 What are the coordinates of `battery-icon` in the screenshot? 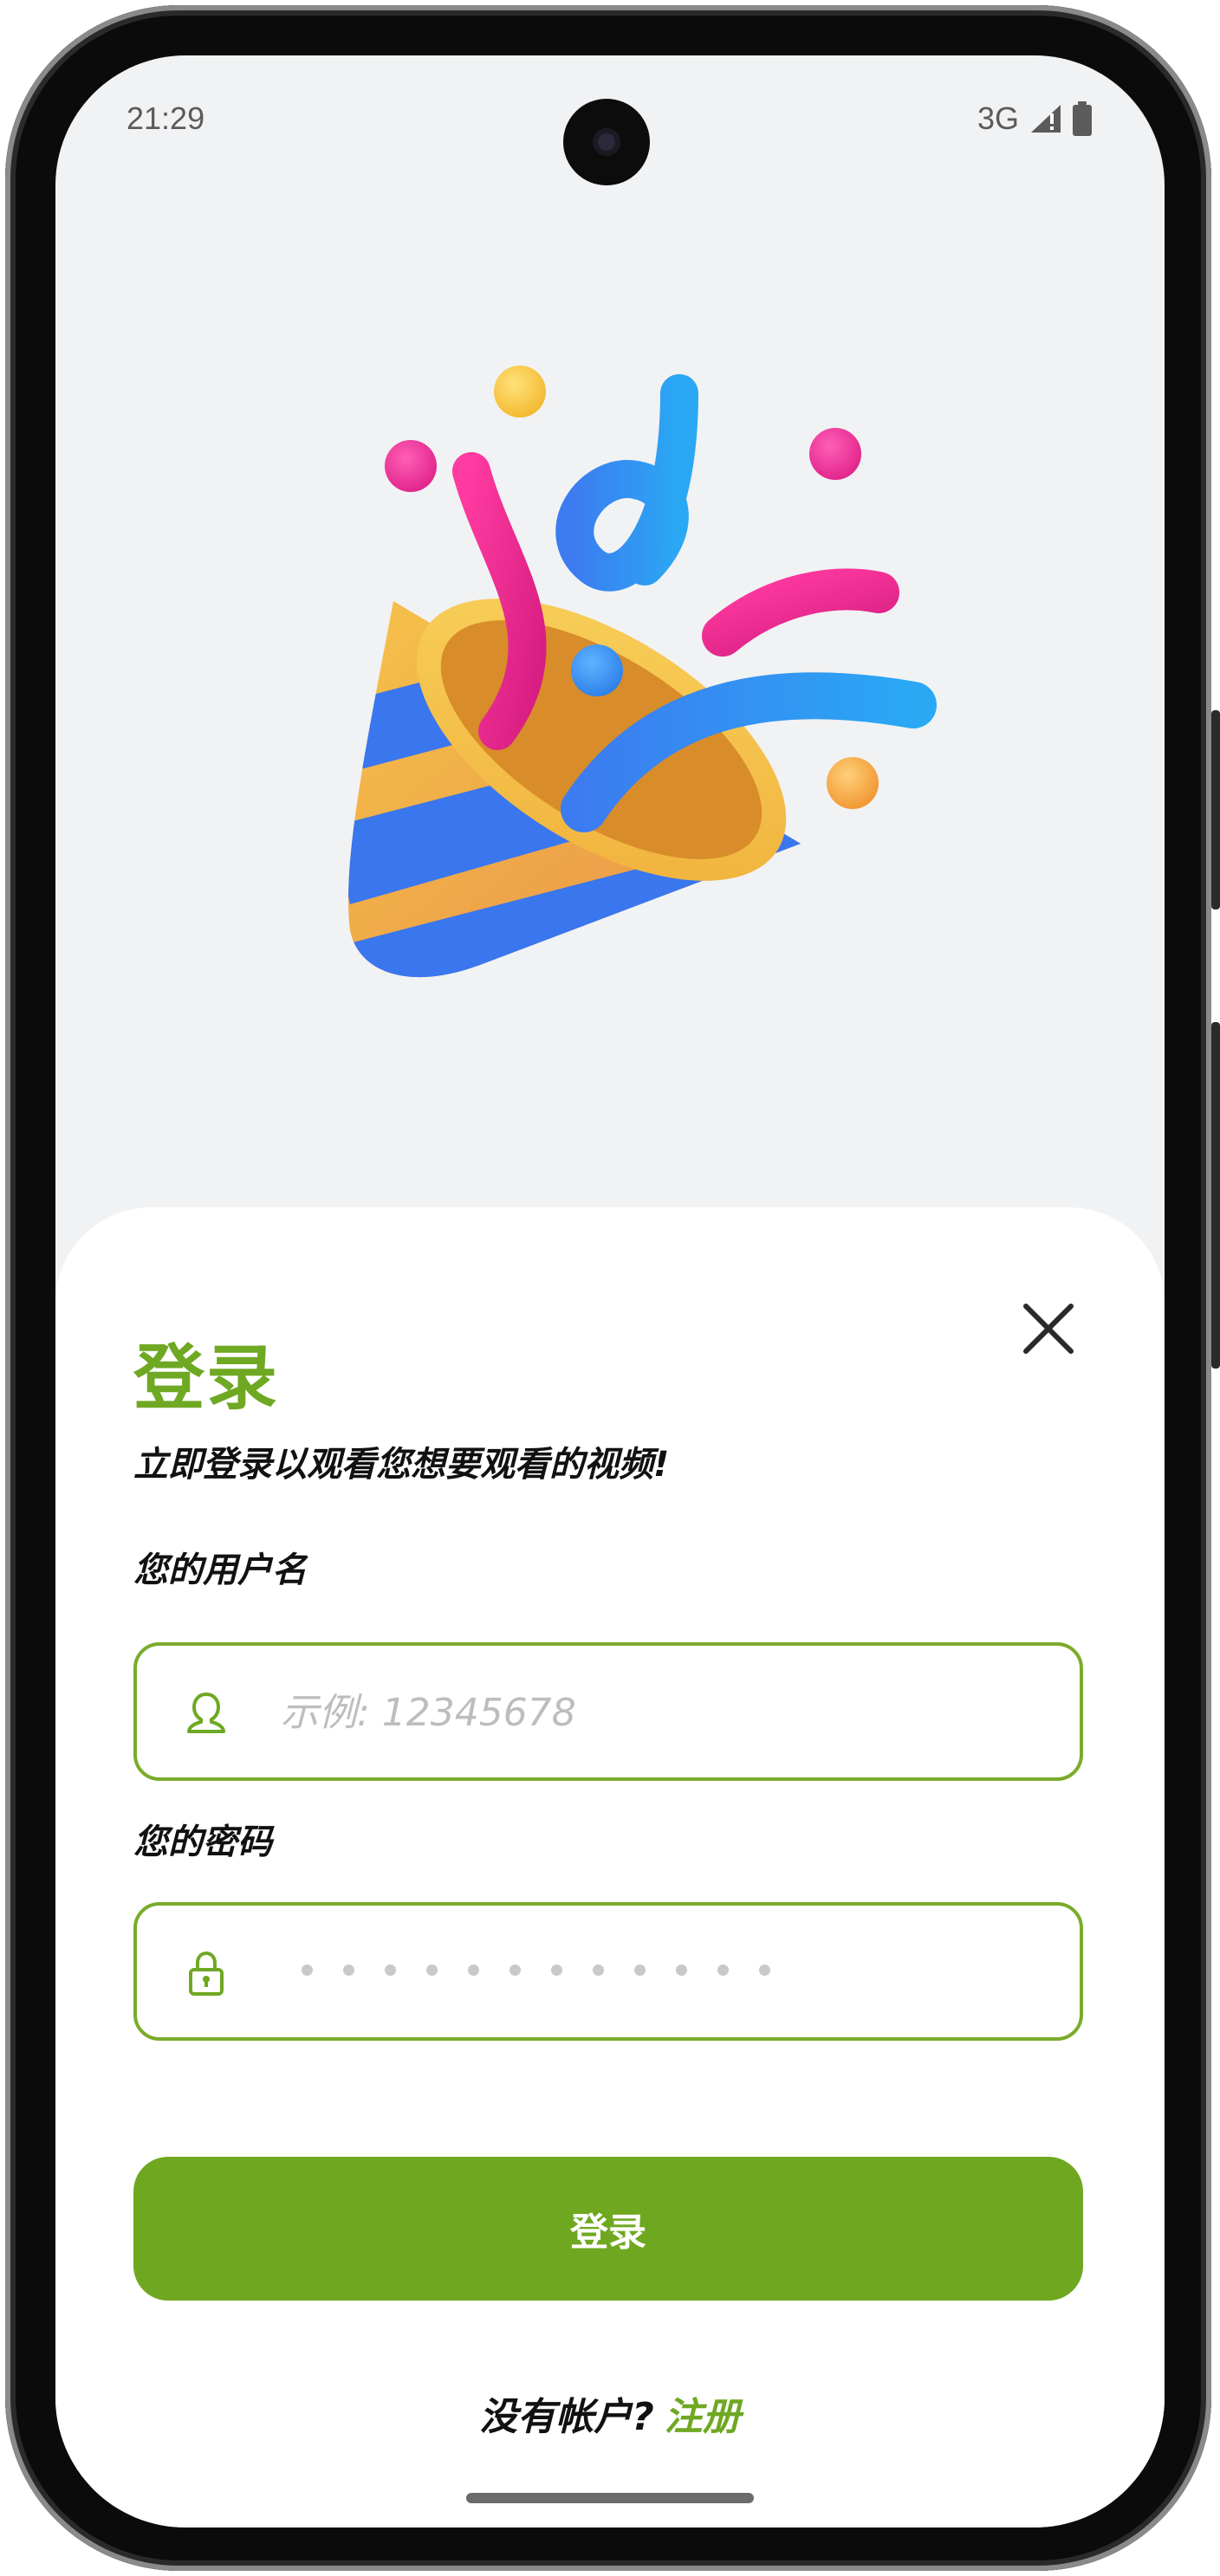 It's located at (1083, 118).